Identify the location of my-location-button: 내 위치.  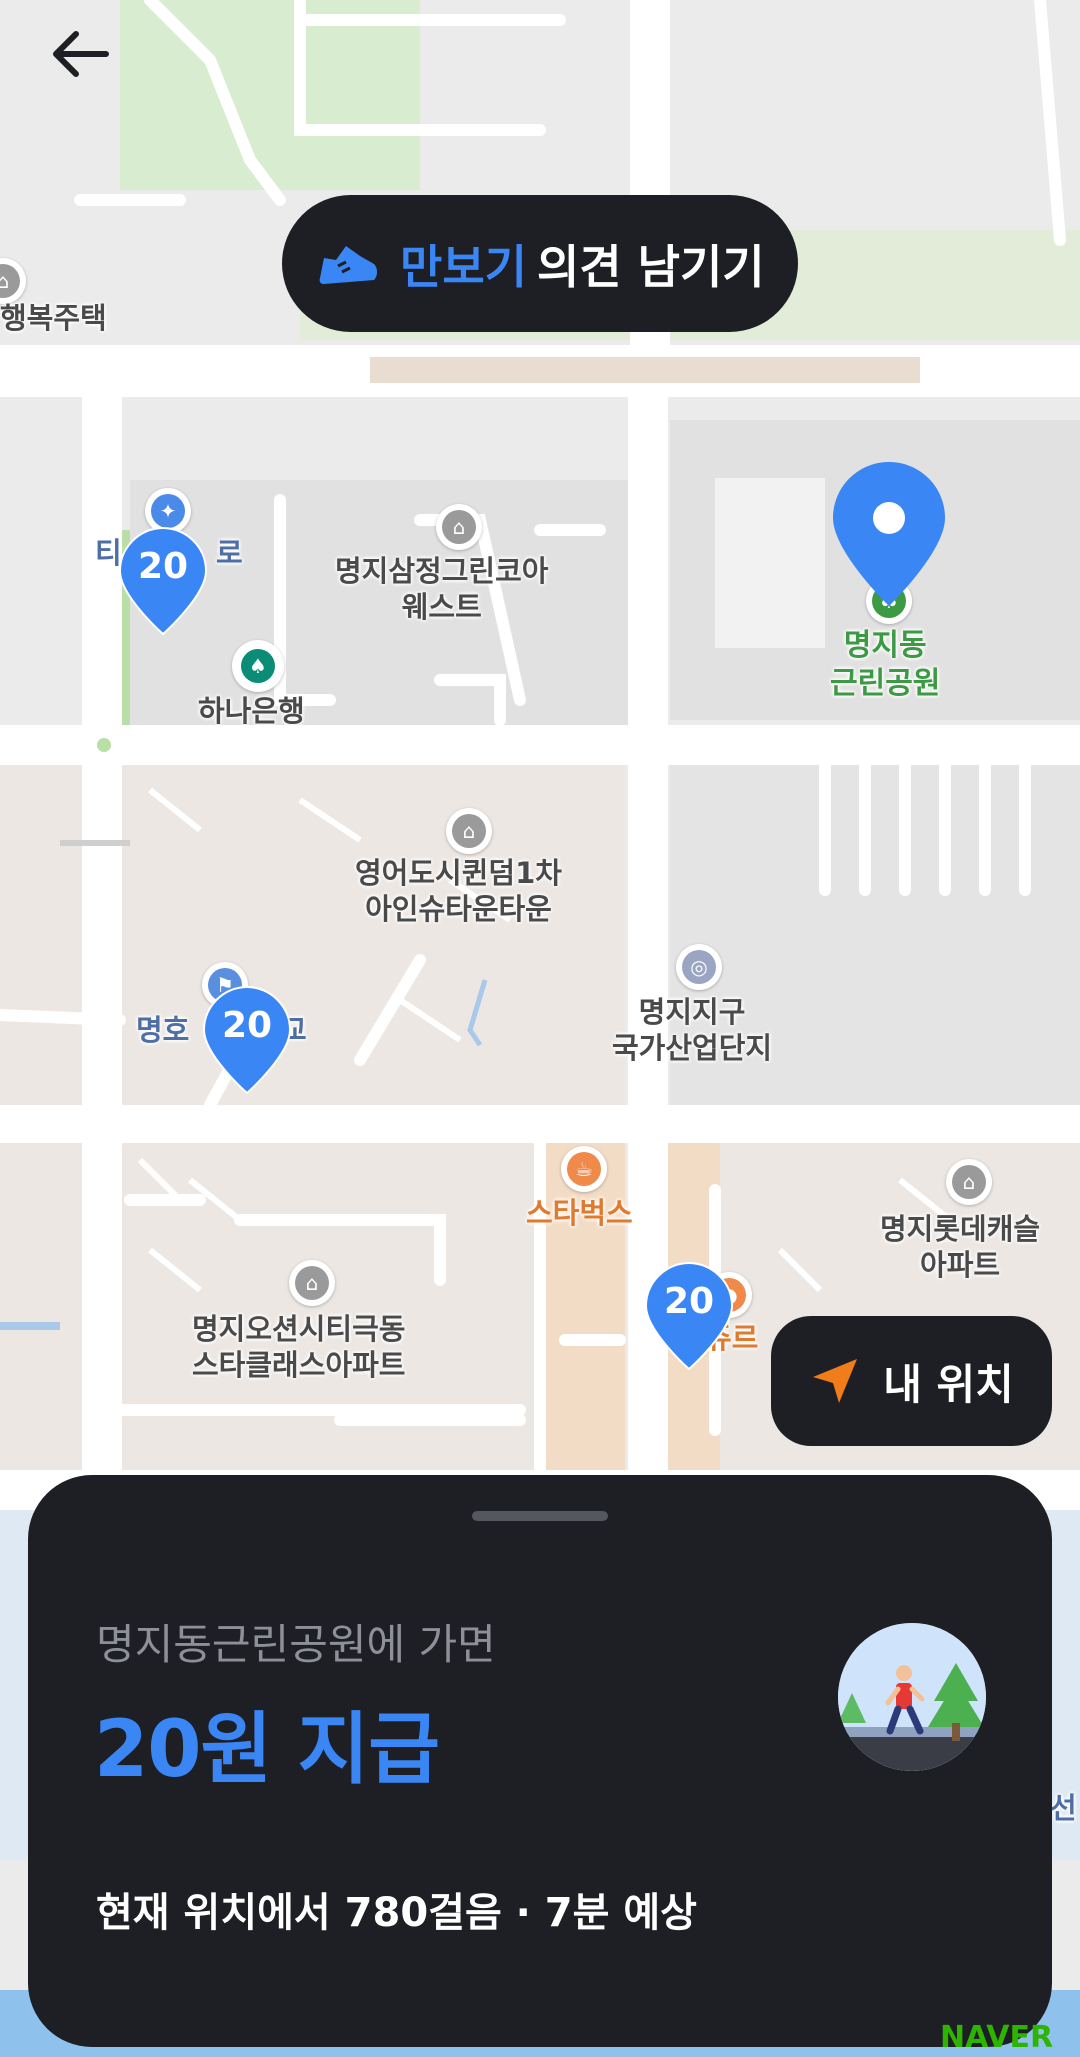
(911, 1381).